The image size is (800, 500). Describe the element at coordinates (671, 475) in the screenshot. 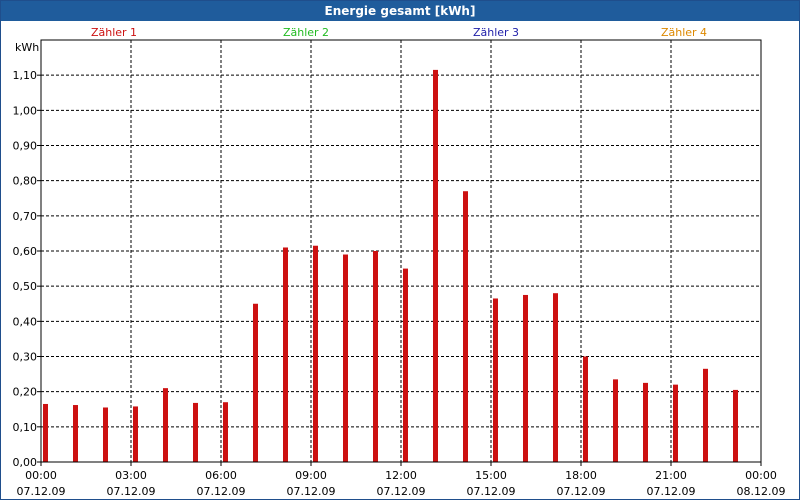

I see `x-tick-time: 21:00` at that location.